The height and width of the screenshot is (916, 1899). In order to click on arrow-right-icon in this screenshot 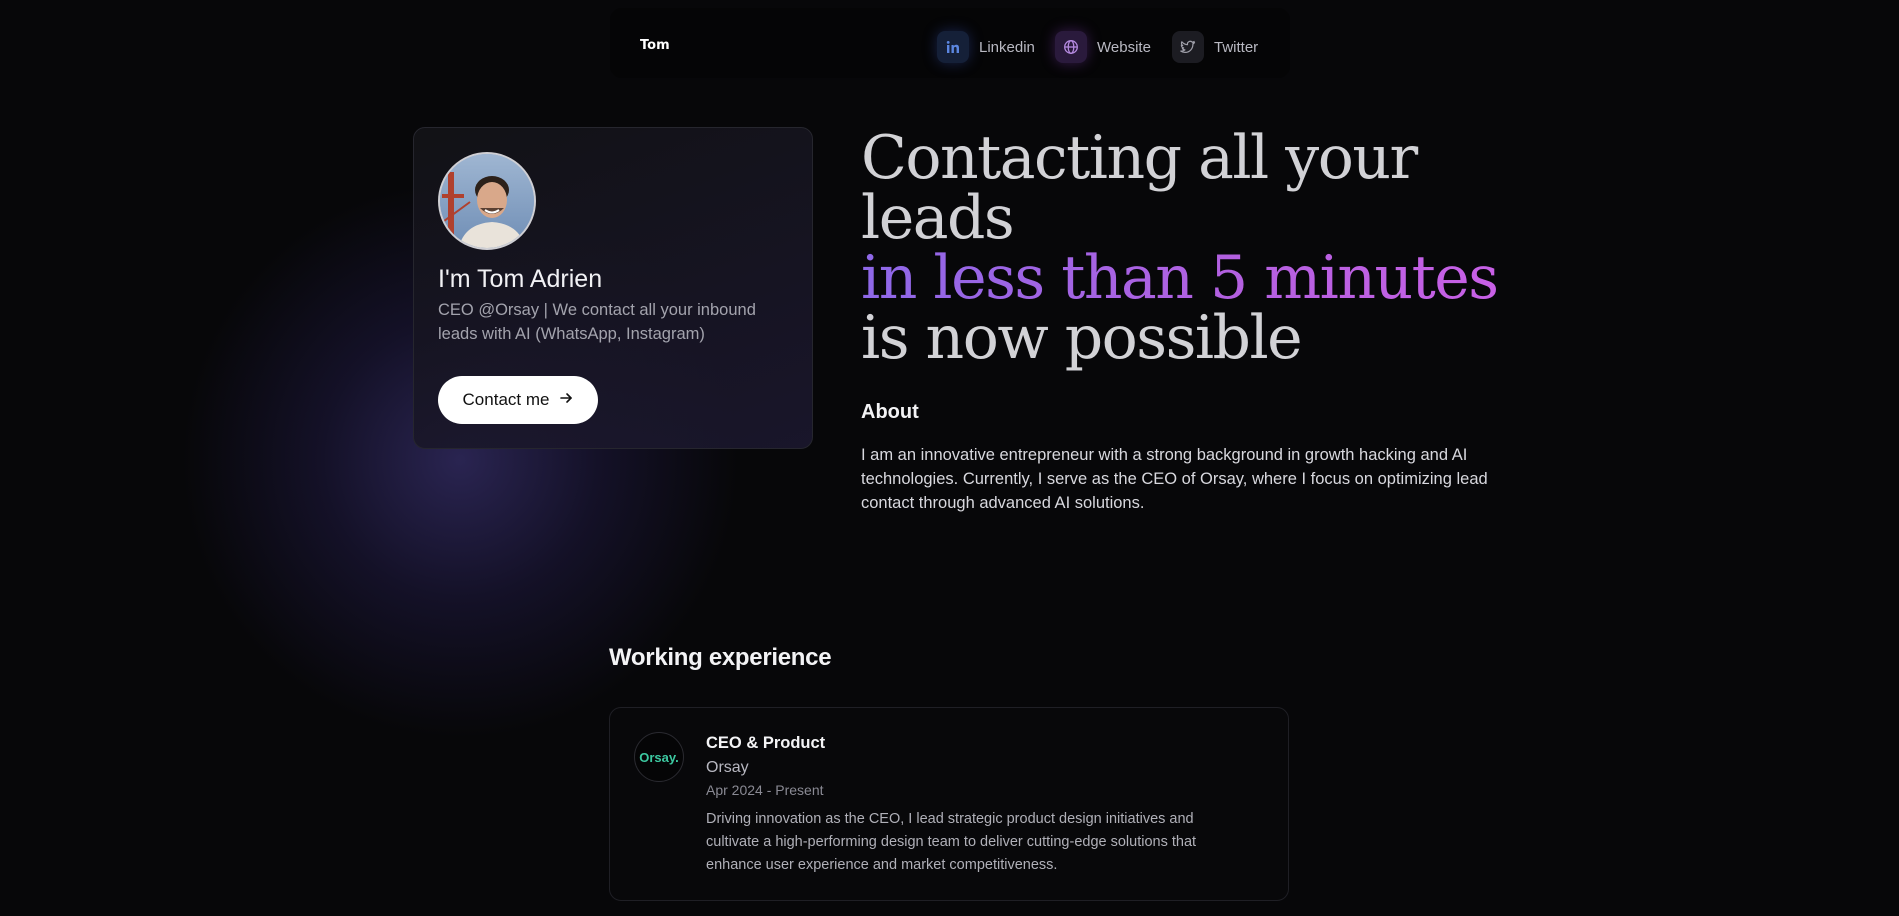, I will do `click(566, 400)`.